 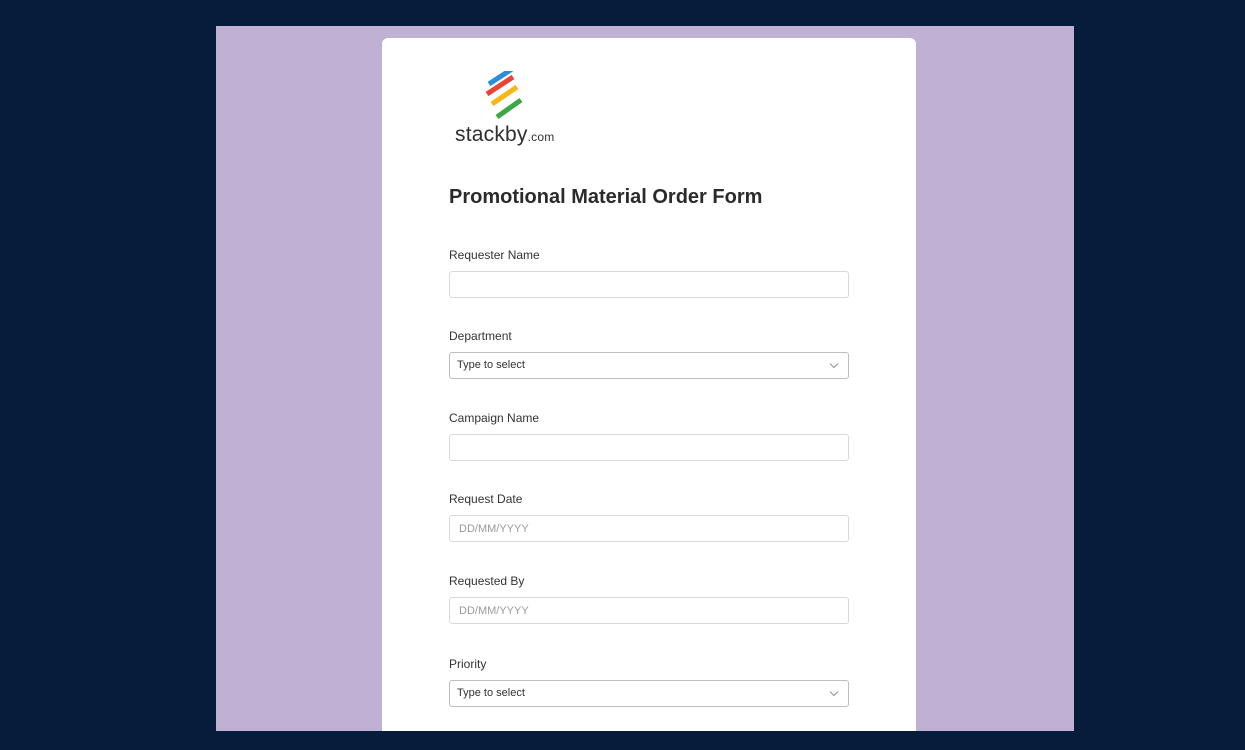 I want to click on request-date-input, so click(x=649, y=528).